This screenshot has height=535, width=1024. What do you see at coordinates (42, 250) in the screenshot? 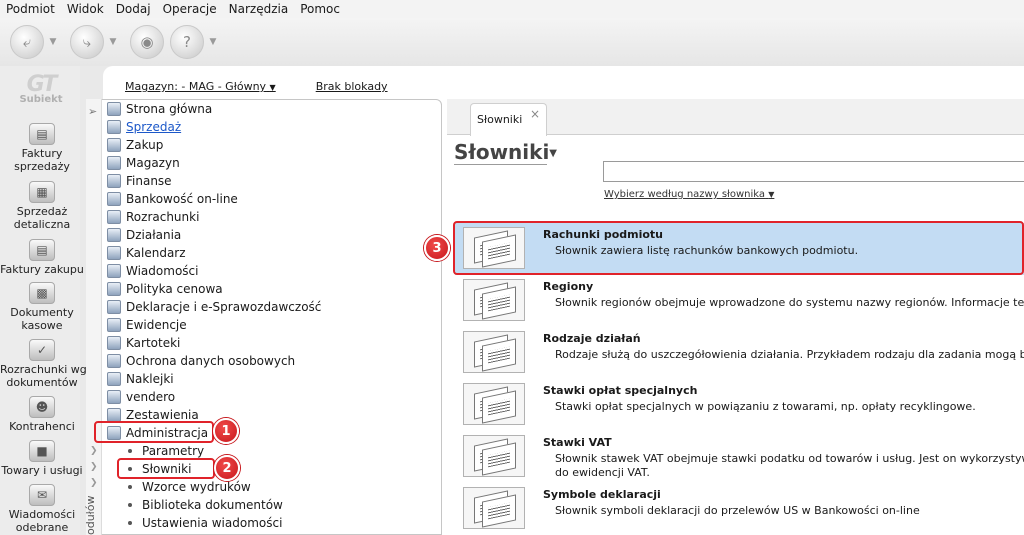
I see `purchase-invoice-icon: ▤` at bounding box center [42, 250].